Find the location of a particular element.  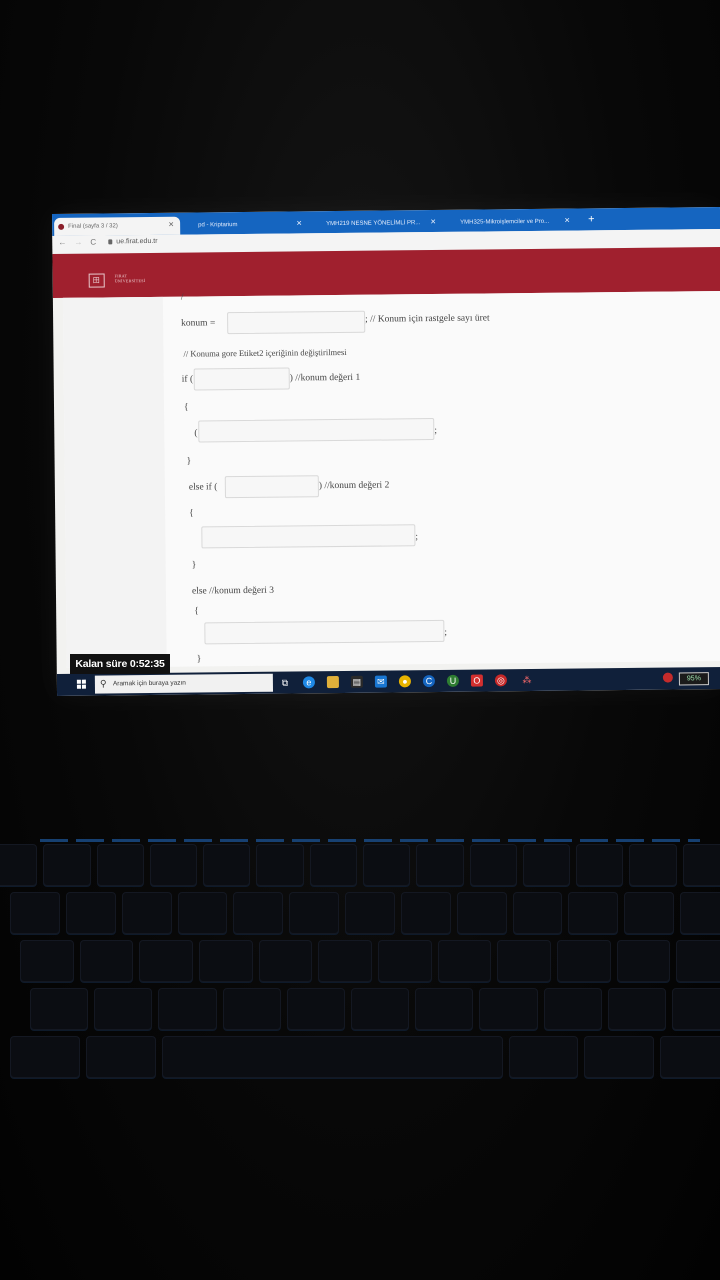

lock-icon is located at coordinates (110, 242).